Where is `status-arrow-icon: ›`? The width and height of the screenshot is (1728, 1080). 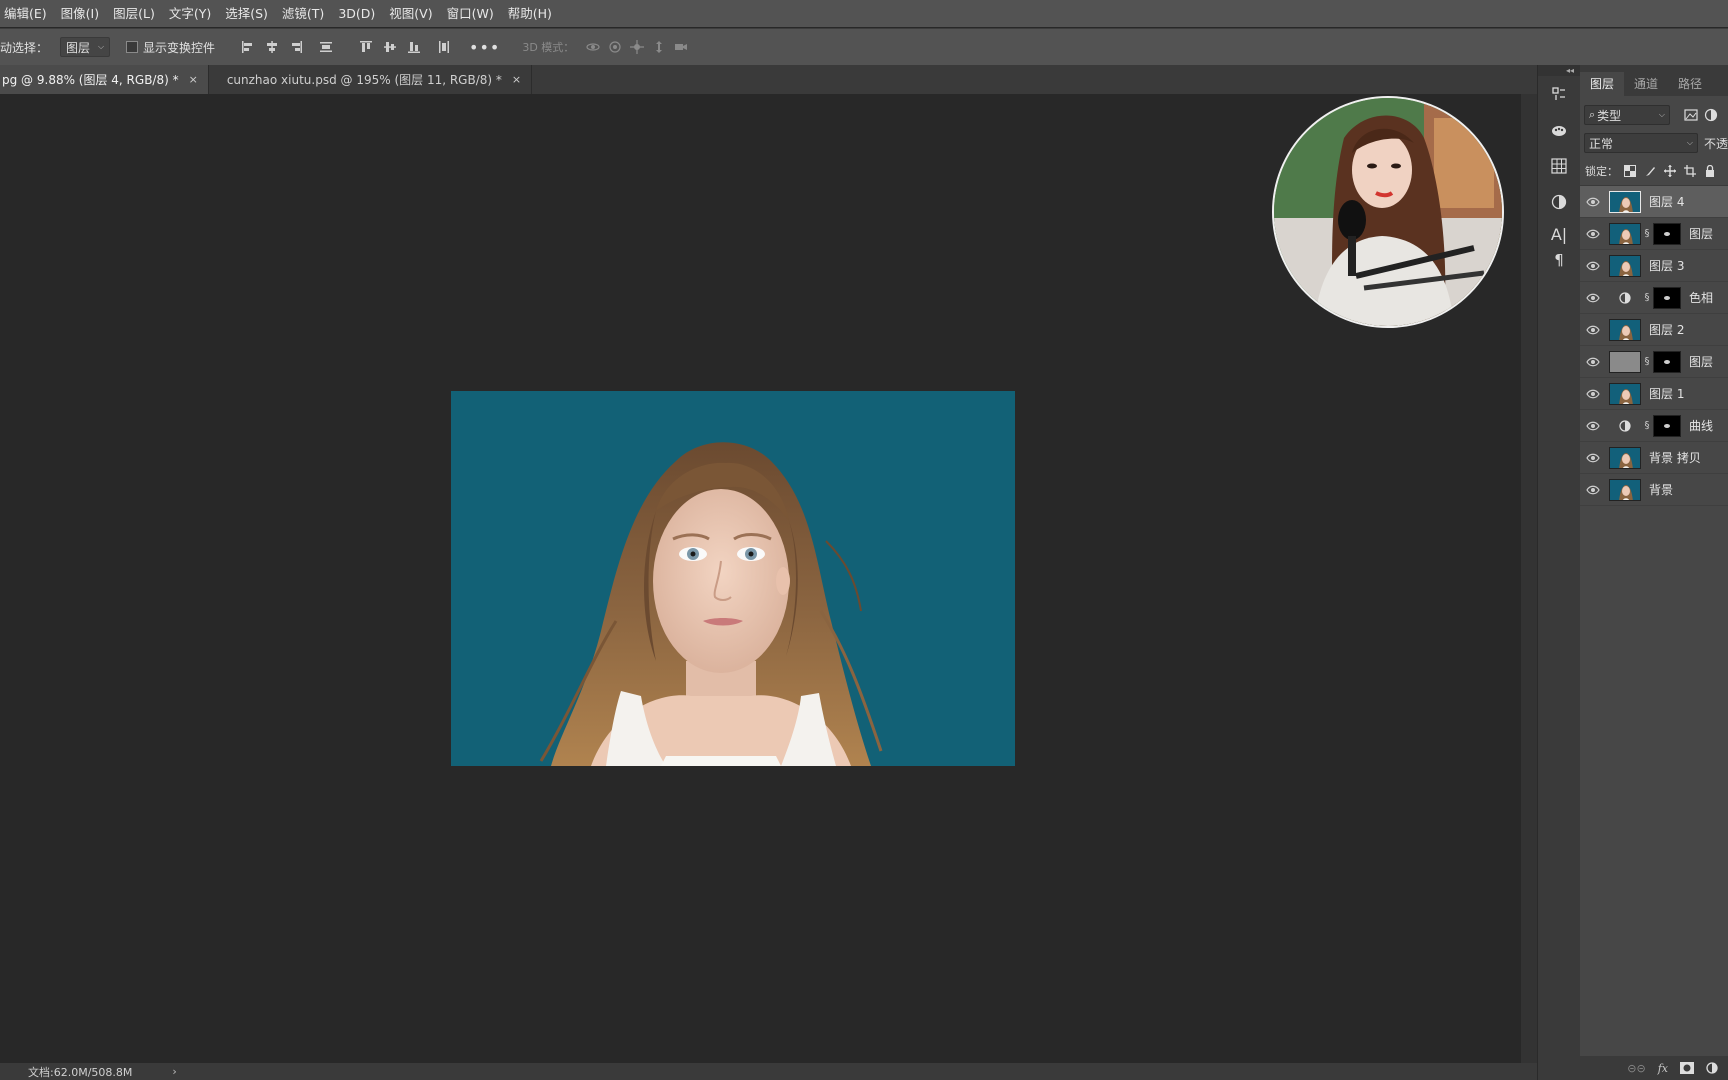 status-arrow-icon: › is located at coordinates (174, 1071).